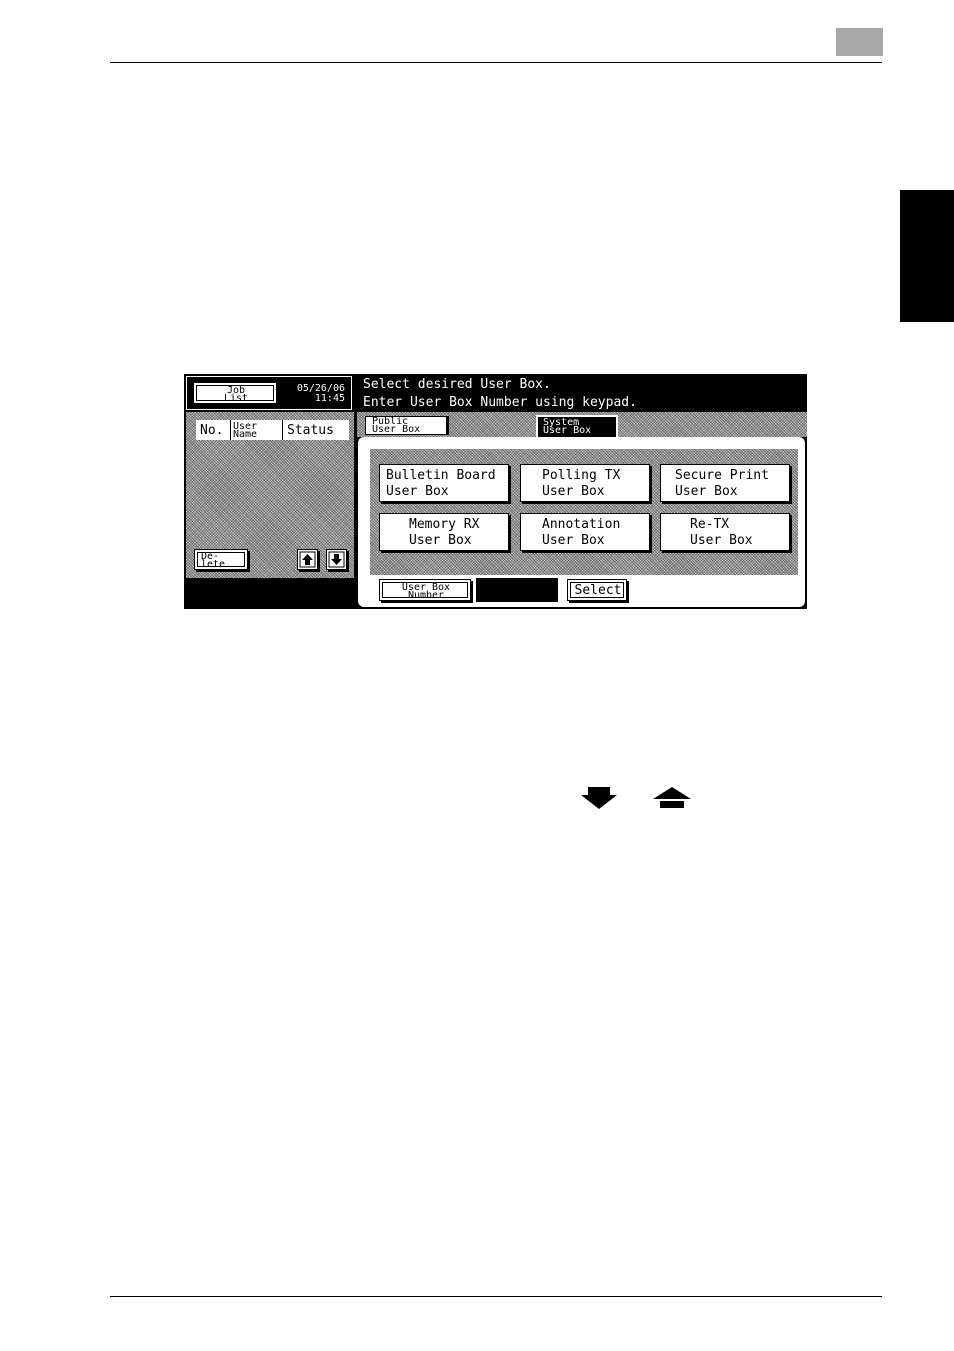 The image size is (954, 1351). I want to click on bulletin-board-user-box-button: Bulletin Board User Box, so click(444, 483).